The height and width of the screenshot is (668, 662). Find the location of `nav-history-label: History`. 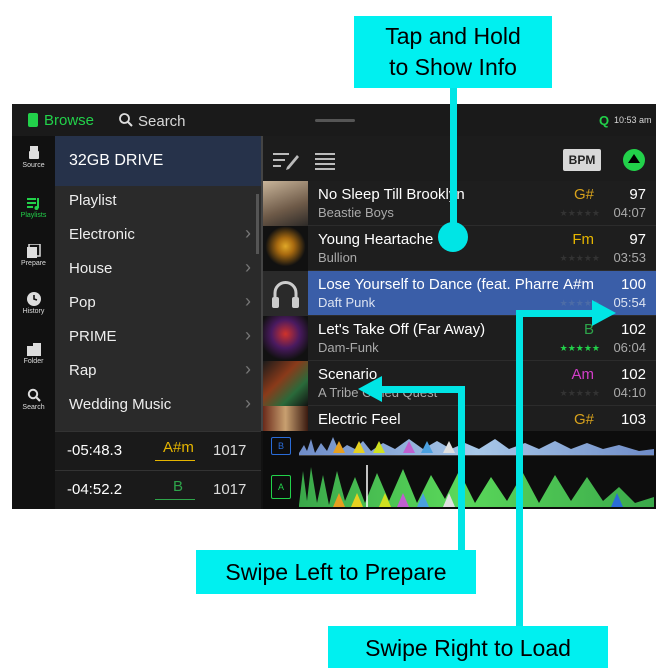

nav-history-label: History is located at coordinates (33, 311).